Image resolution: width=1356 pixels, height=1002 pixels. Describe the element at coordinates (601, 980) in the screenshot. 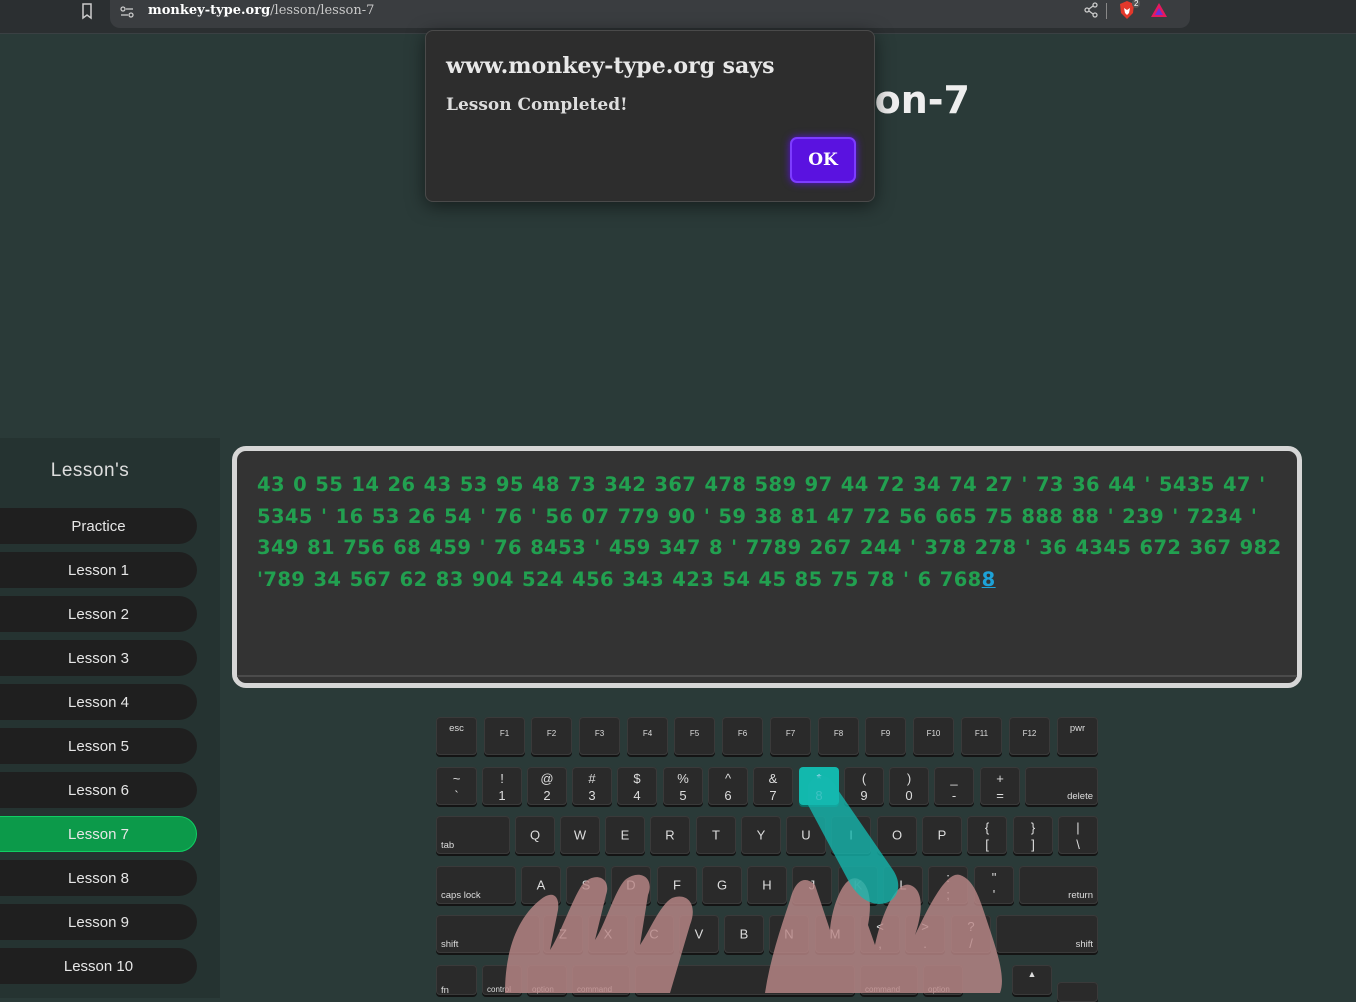

I see `key-left-command: command` at that location.